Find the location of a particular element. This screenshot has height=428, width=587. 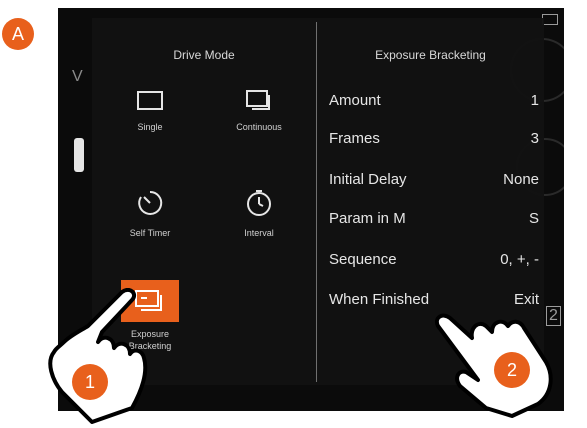

figure-label-badge: A is located at coordinates (18, 34).